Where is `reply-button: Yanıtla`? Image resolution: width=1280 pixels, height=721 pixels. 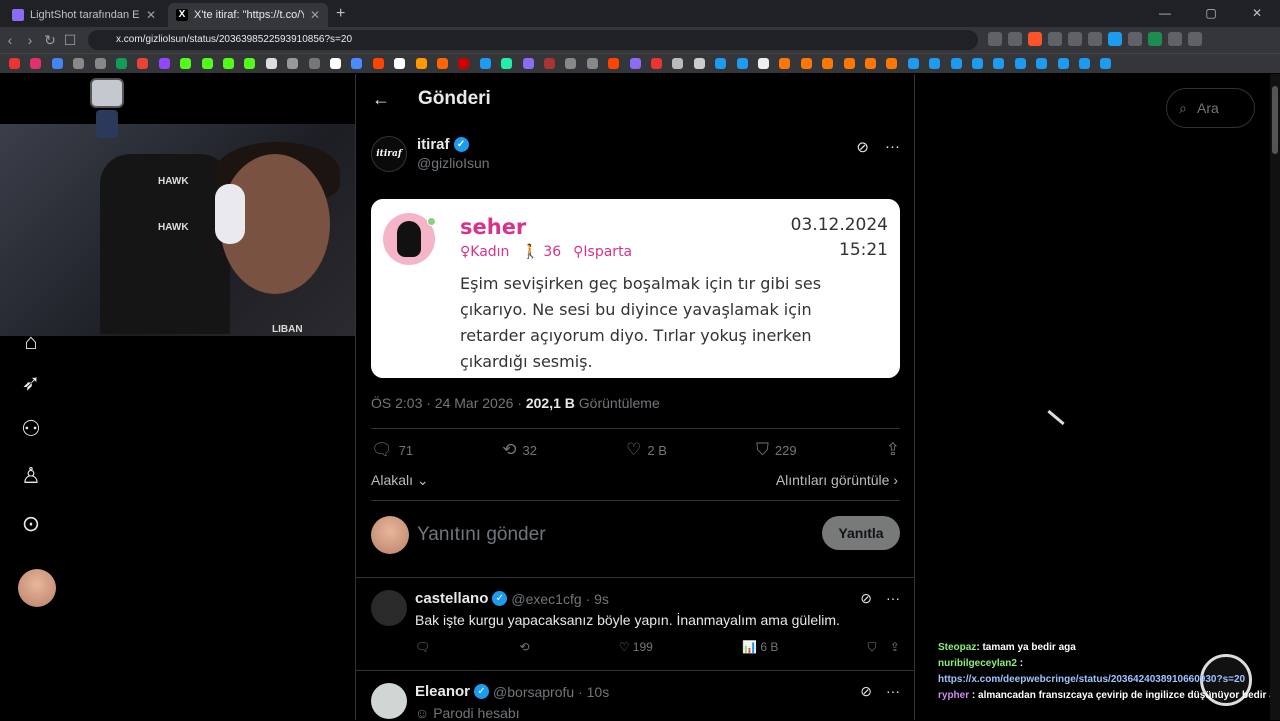 reply-button: Yanıtla is located at coordinates (861, 533).